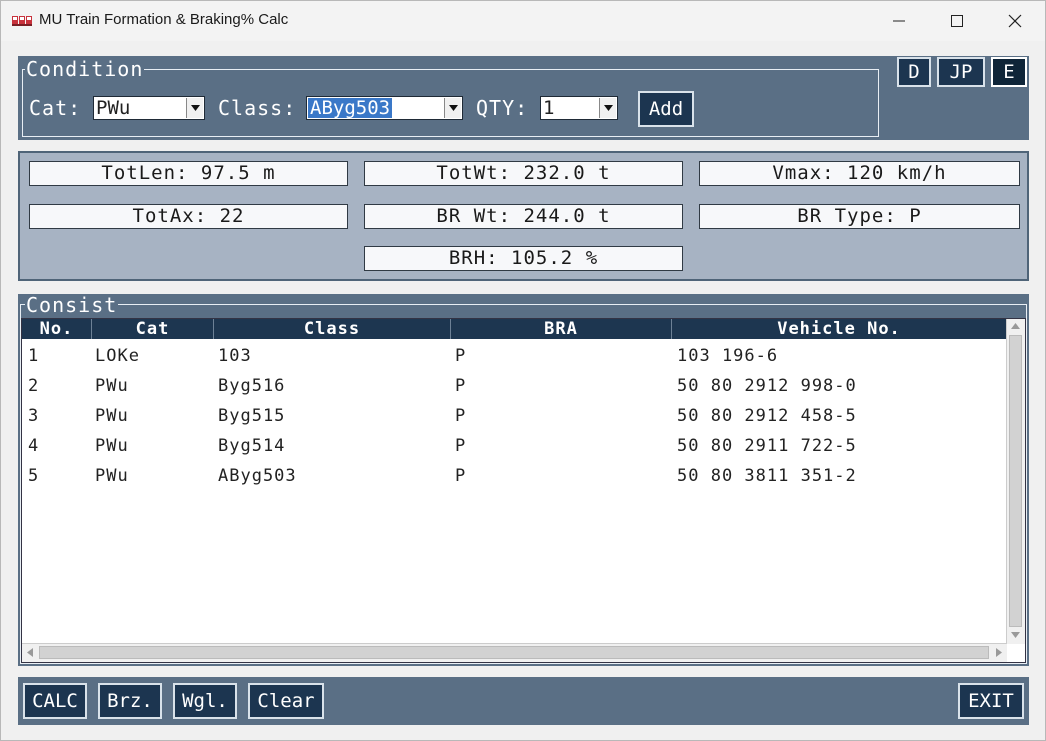  Describe the element at coordinates (523, 173) in the screenshot. I see `total-weight-value: TotWt: 232.0 t` at that location.